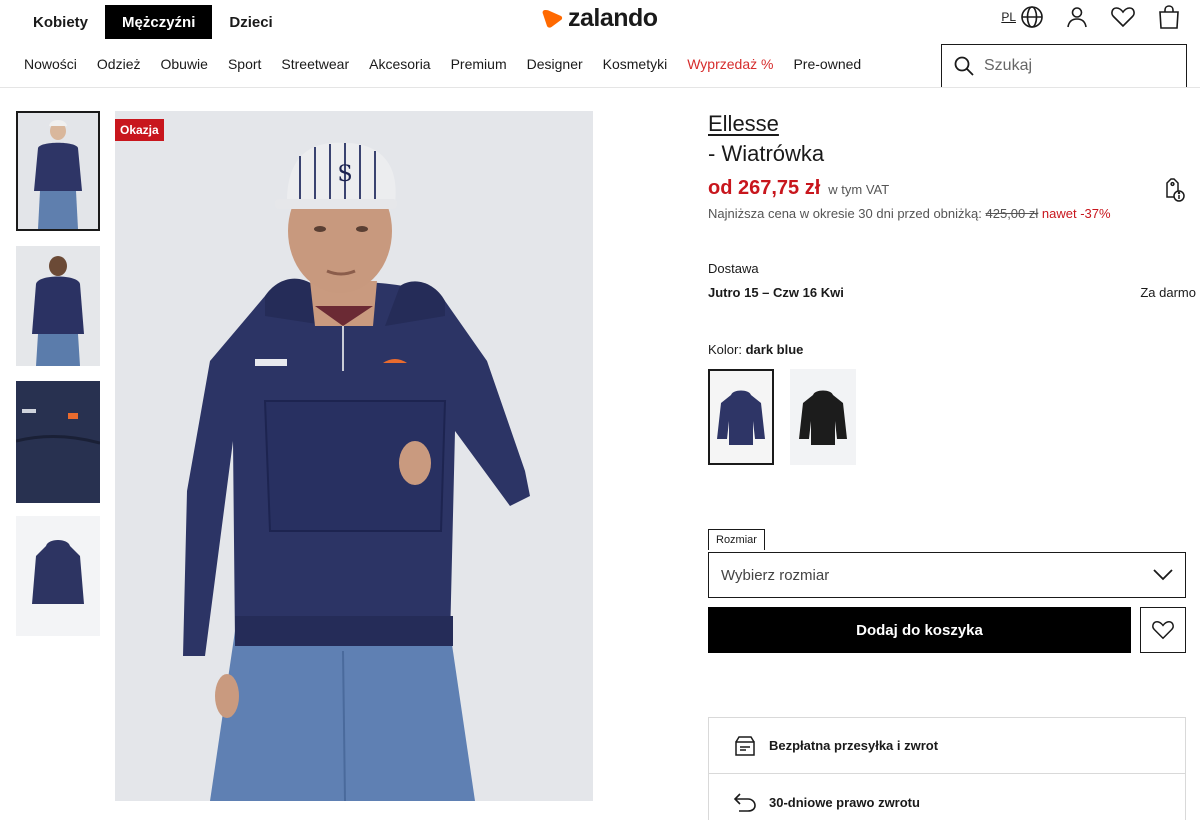  Describe the element at coordinates (725, 349) in the screenshot. I see `color-label-prefix: Kolor:` at that location.